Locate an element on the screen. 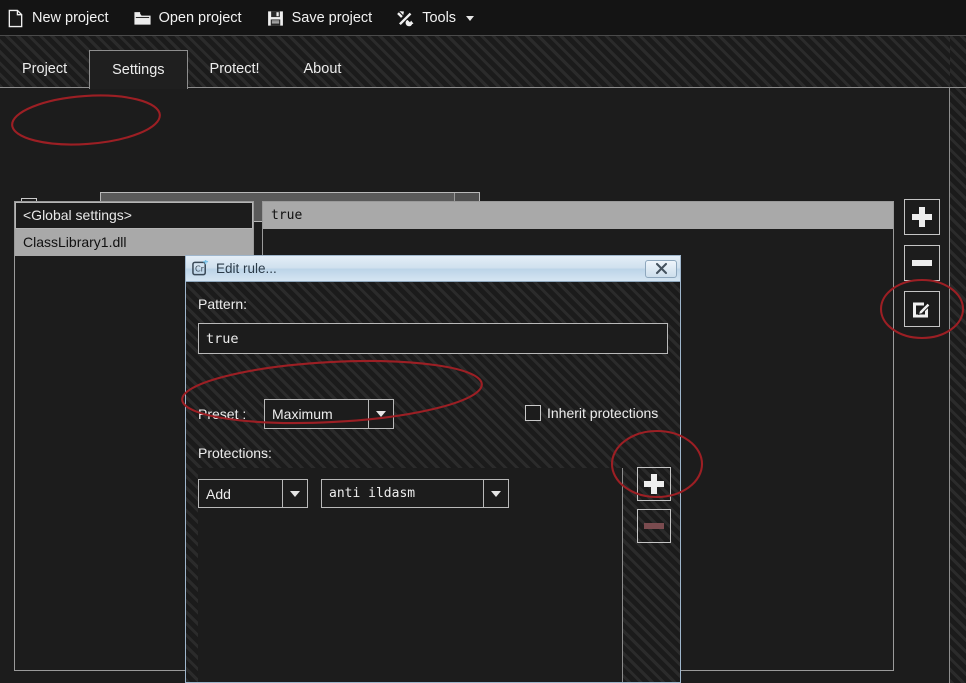 This screenshot has width=966, height=683. preset-combobox-arrow-box is located at coordinates (380, 414).